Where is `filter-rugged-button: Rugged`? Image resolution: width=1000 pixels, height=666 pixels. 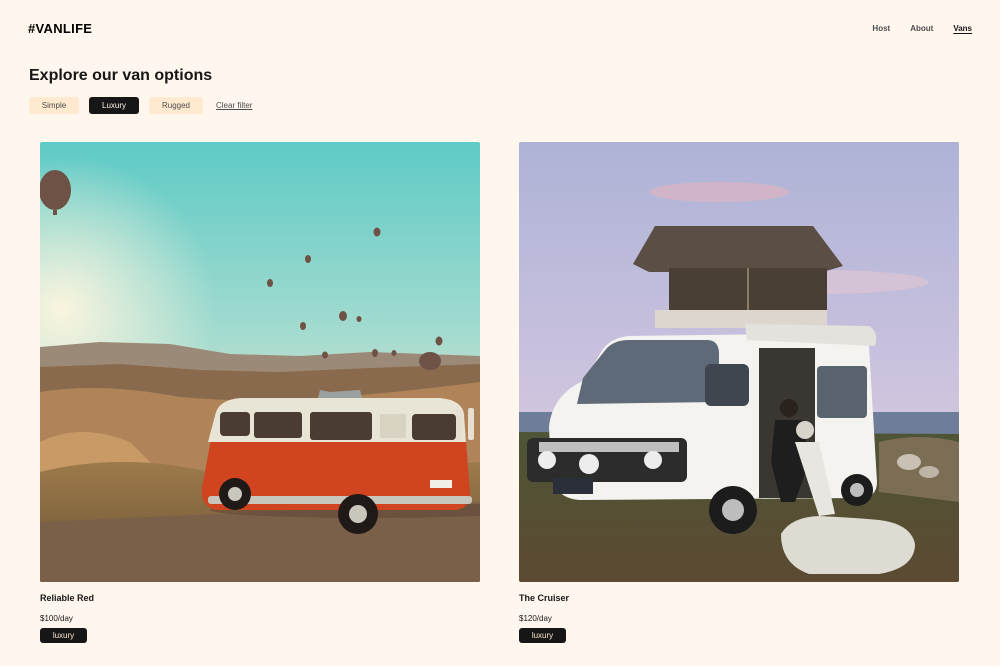 filter-rugged-button: Rugged is located at coordinates (176, 105).